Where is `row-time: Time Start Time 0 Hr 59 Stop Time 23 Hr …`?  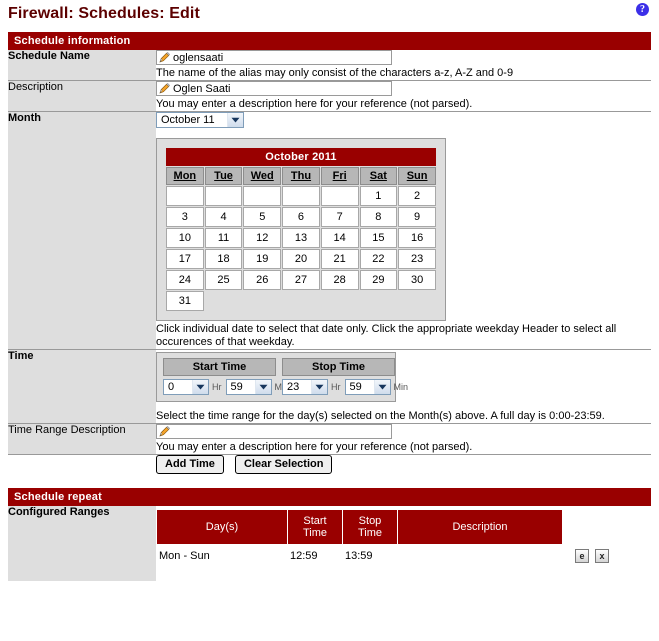 row-time: Time Start Time 0 Hr 59 Stop Time 23 Hr … is located at coordinates (329, 386).